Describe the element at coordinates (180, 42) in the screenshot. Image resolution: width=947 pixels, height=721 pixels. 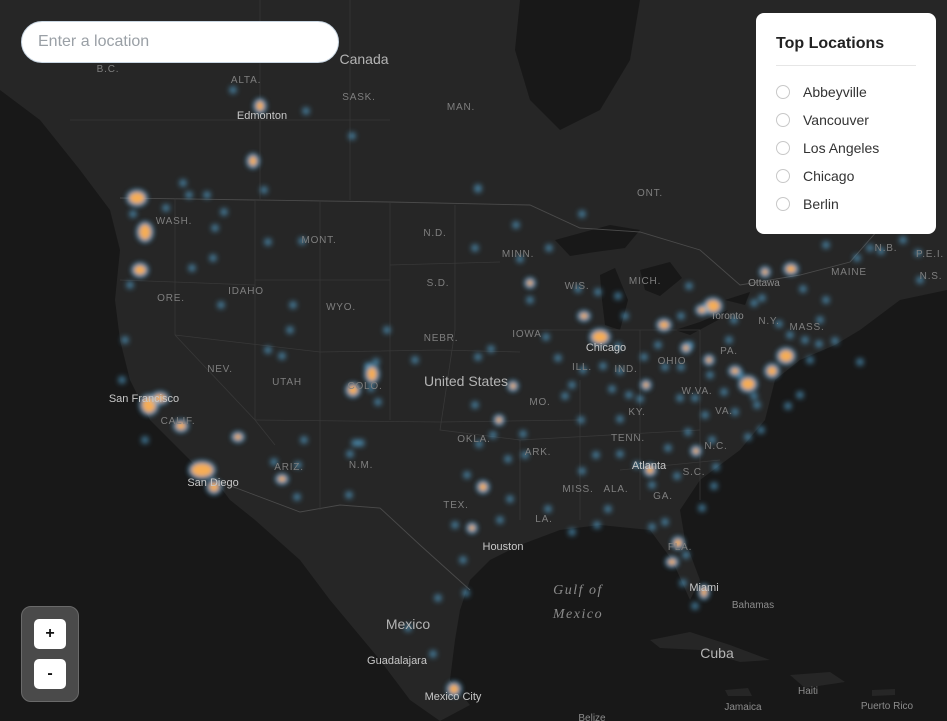
I see `search-input` at that location.